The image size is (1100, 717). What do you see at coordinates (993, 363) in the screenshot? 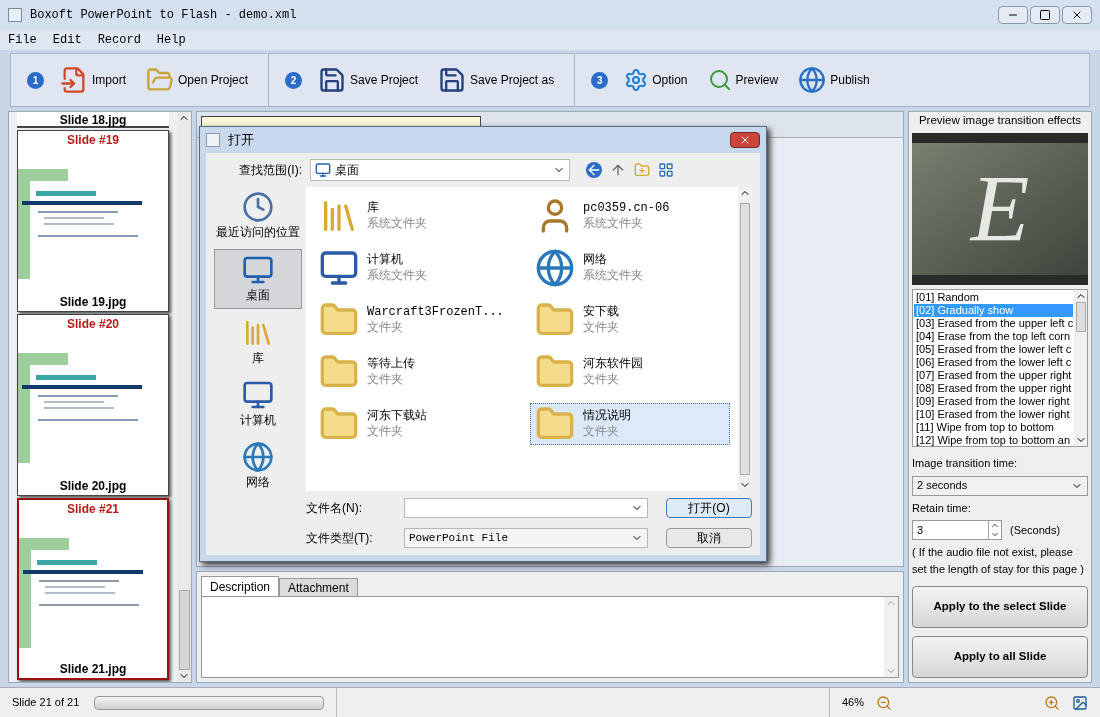
I see `effect-item: [06] Erased from the lower left c` at bounding box center [993, 363].